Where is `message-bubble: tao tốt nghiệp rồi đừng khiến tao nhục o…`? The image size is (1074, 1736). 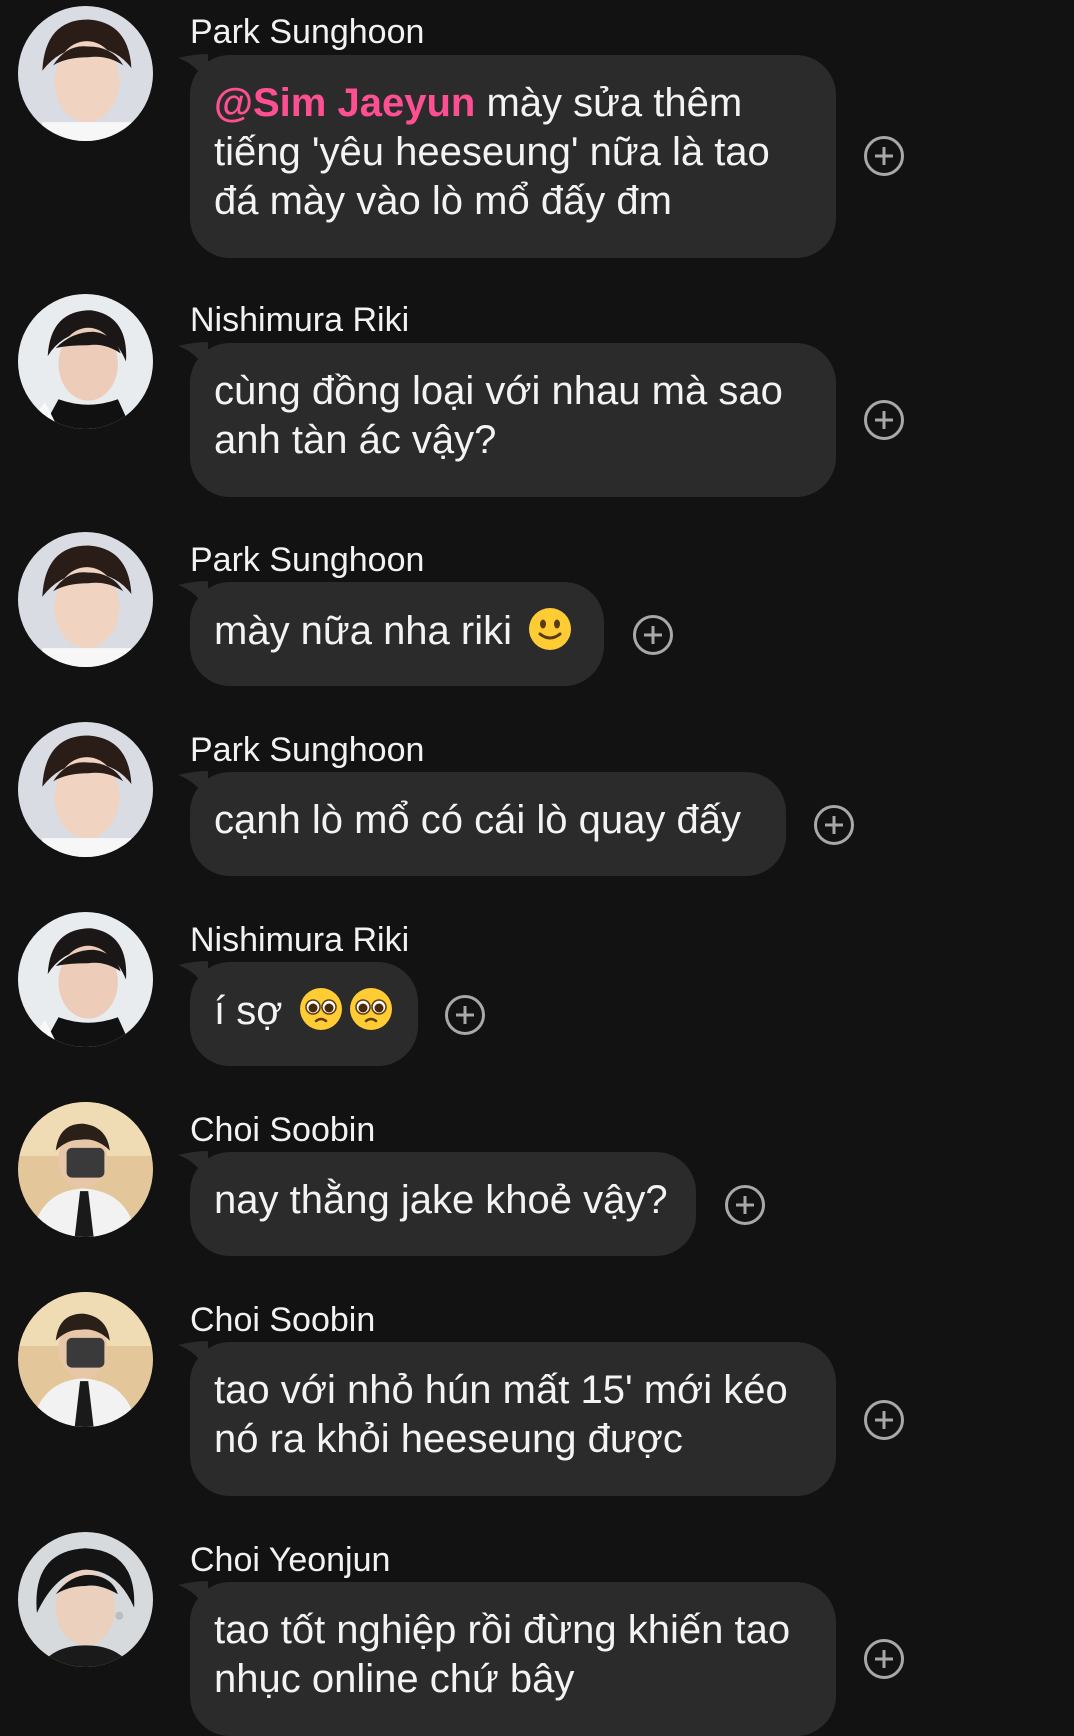
message-bubble: tao tốt nghiệp rồi đừng khiến tao nhục o… is located at coordinates (513, 1659).